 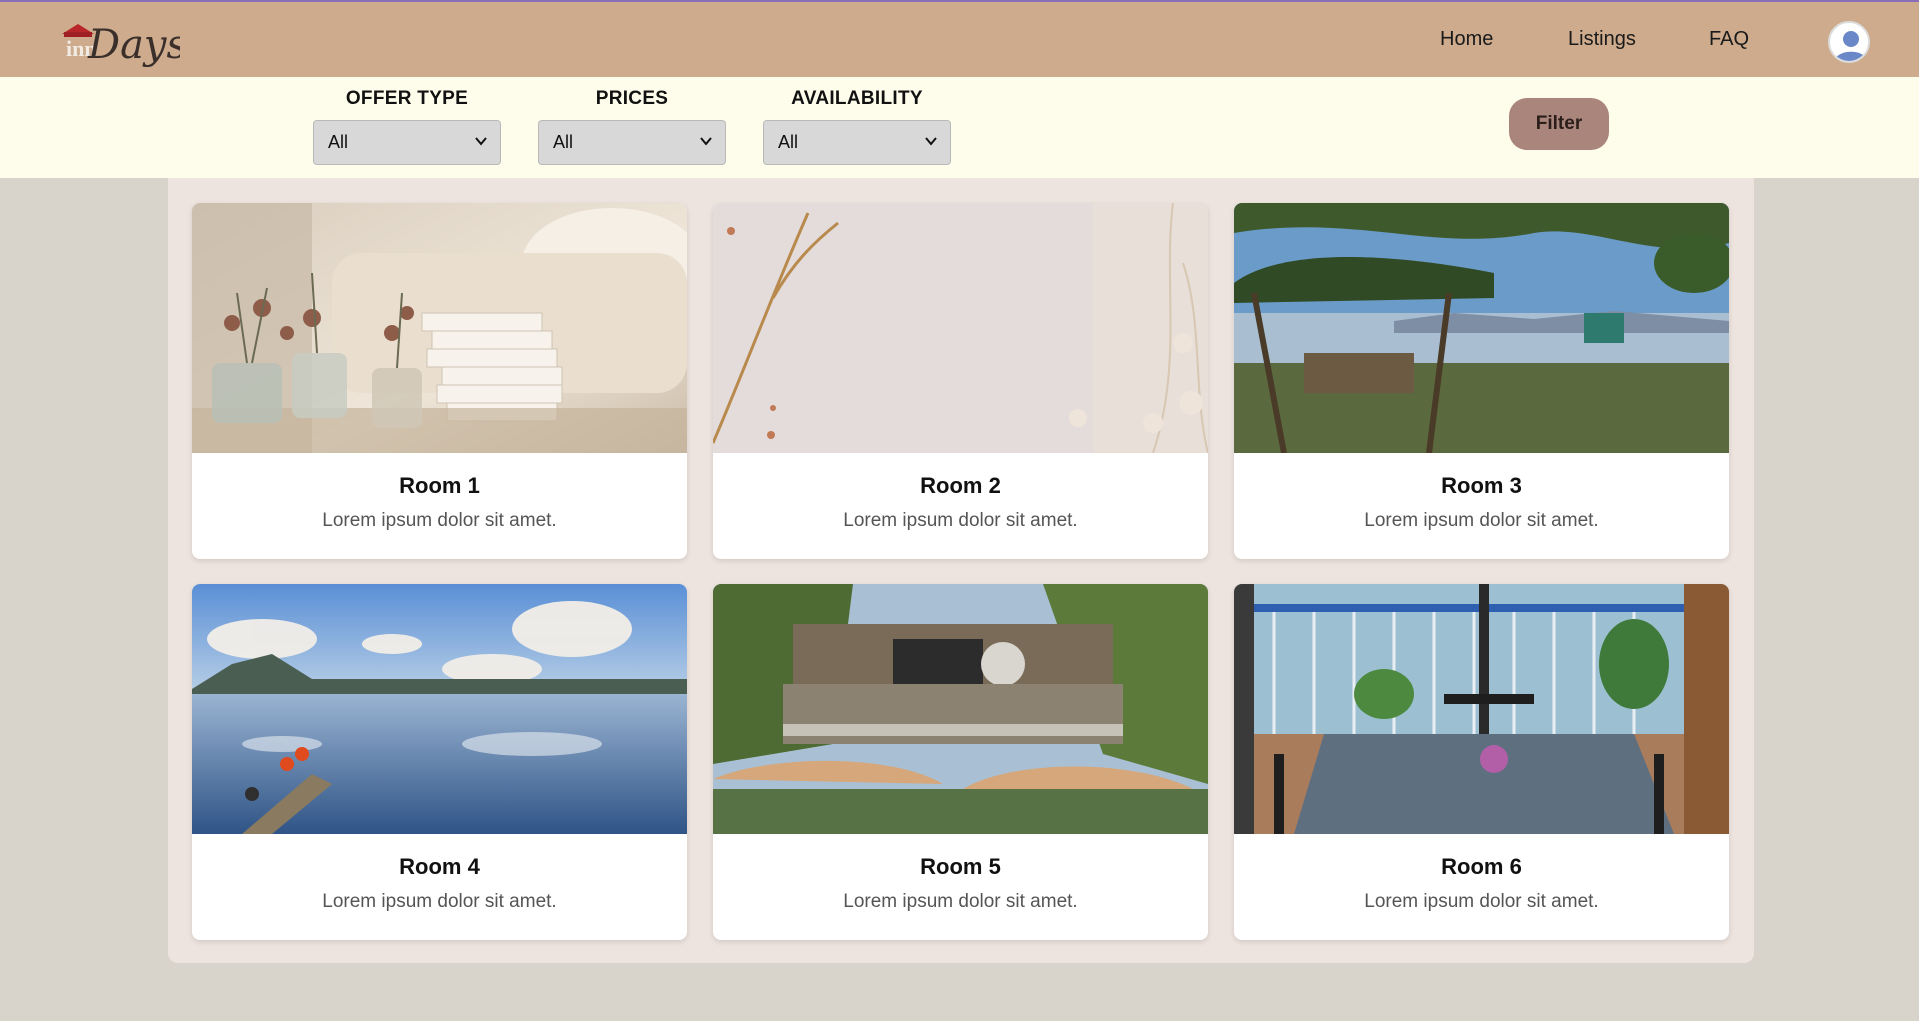 What do you see at coordinates (439, 709) in the screenshot?
I see `lake-raft-icon` at bounding box center [439, 709].